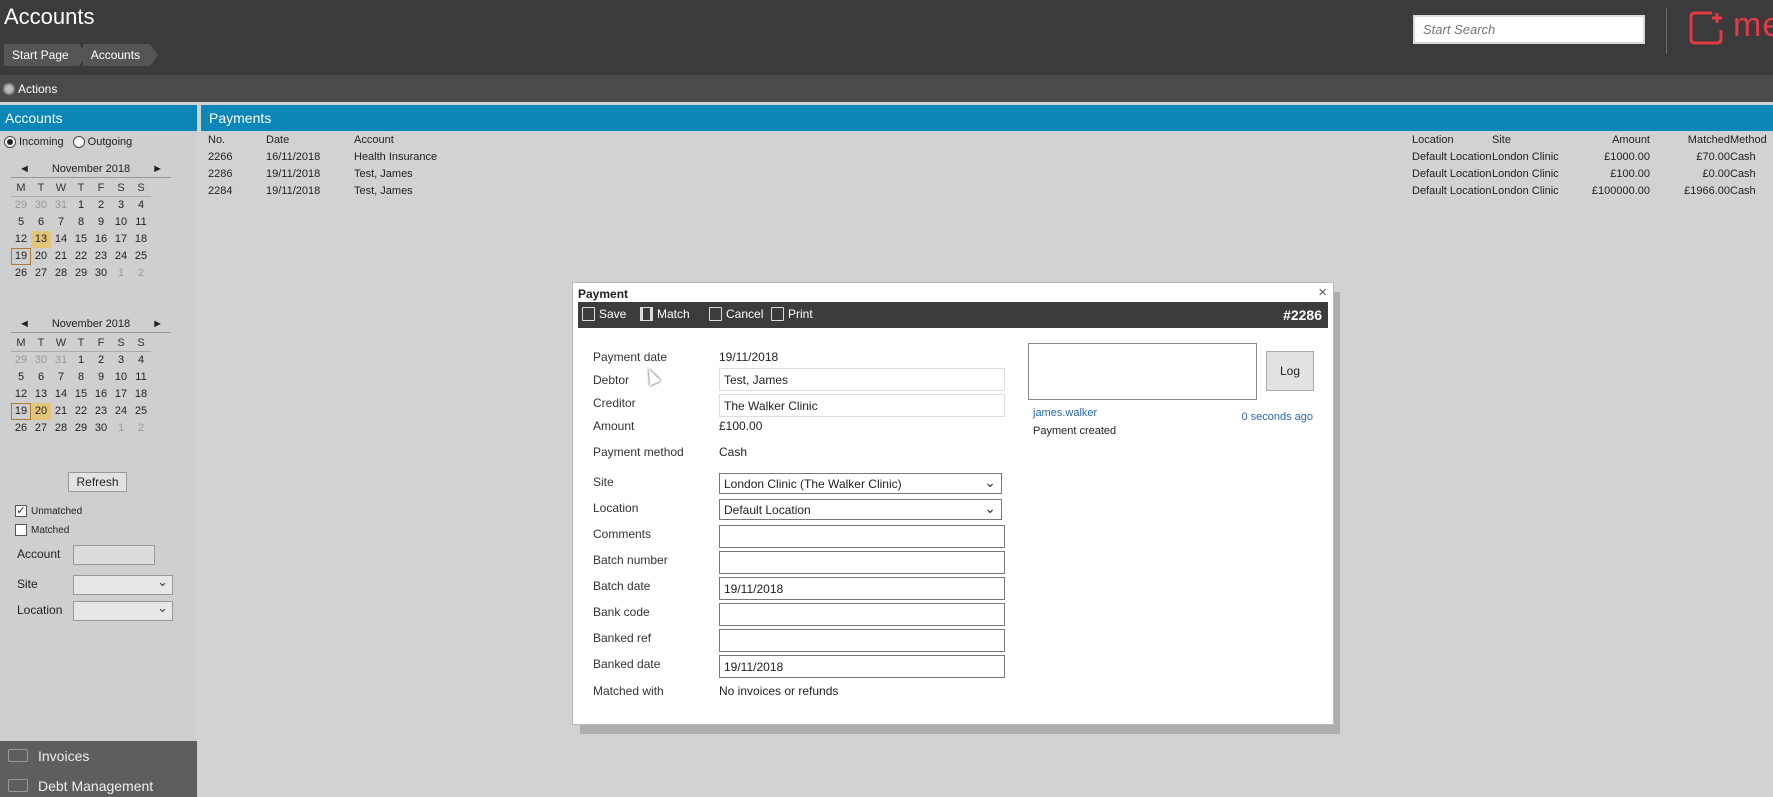 Image resolution: width=1773 pixels, height=797 pixels. Describe the element at coordinates (862, 640) in the screenshot. I see `banked-ref-input` at that location.